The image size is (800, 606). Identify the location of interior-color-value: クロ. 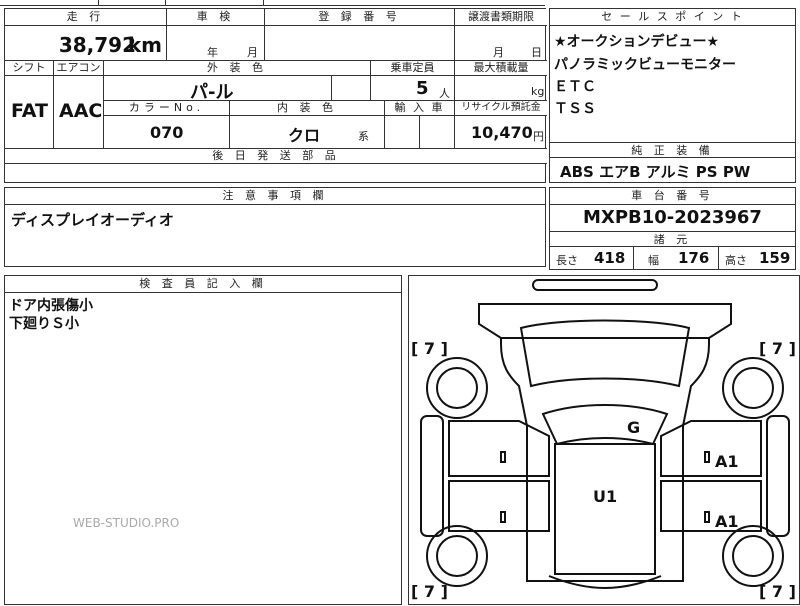
(304, 135).